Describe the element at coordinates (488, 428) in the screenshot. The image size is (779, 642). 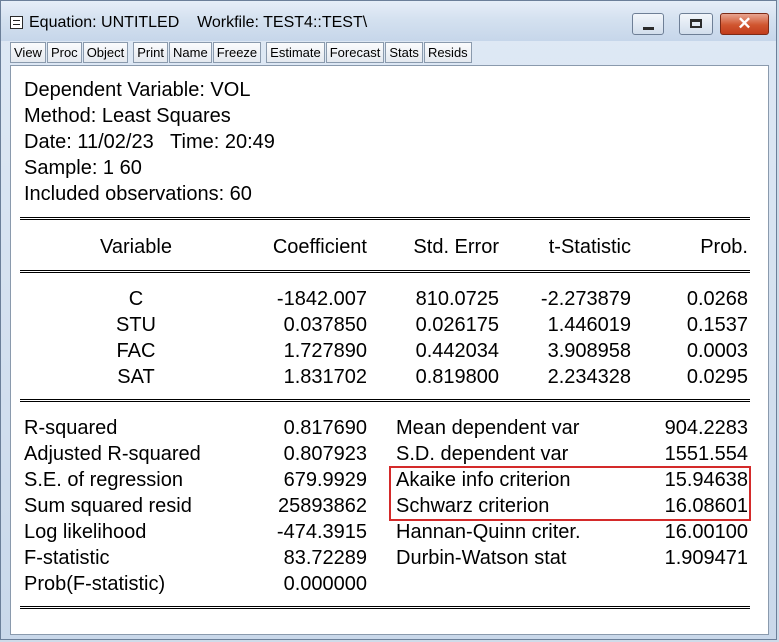
I see `stat-label: Mean dependent var` at that location.